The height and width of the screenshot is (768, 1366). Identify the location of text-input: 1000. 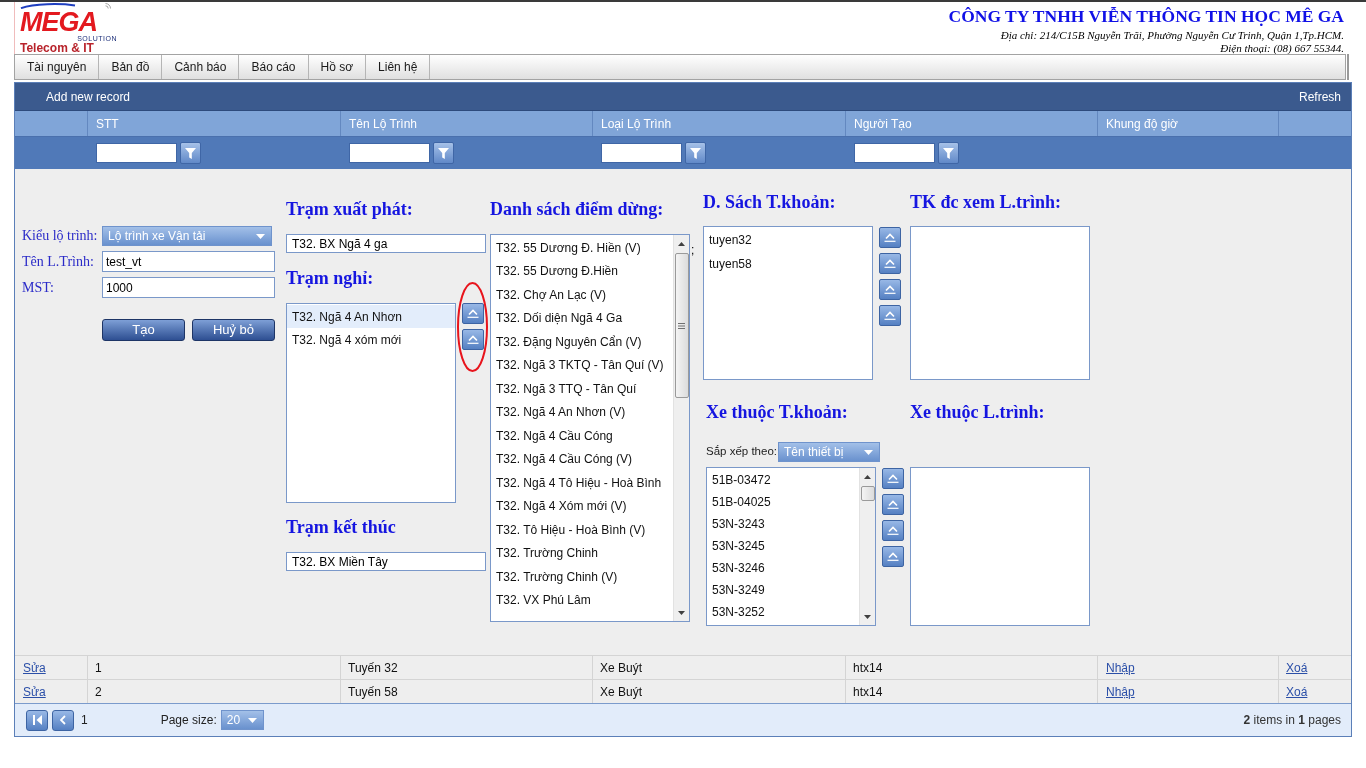
(188, 287).